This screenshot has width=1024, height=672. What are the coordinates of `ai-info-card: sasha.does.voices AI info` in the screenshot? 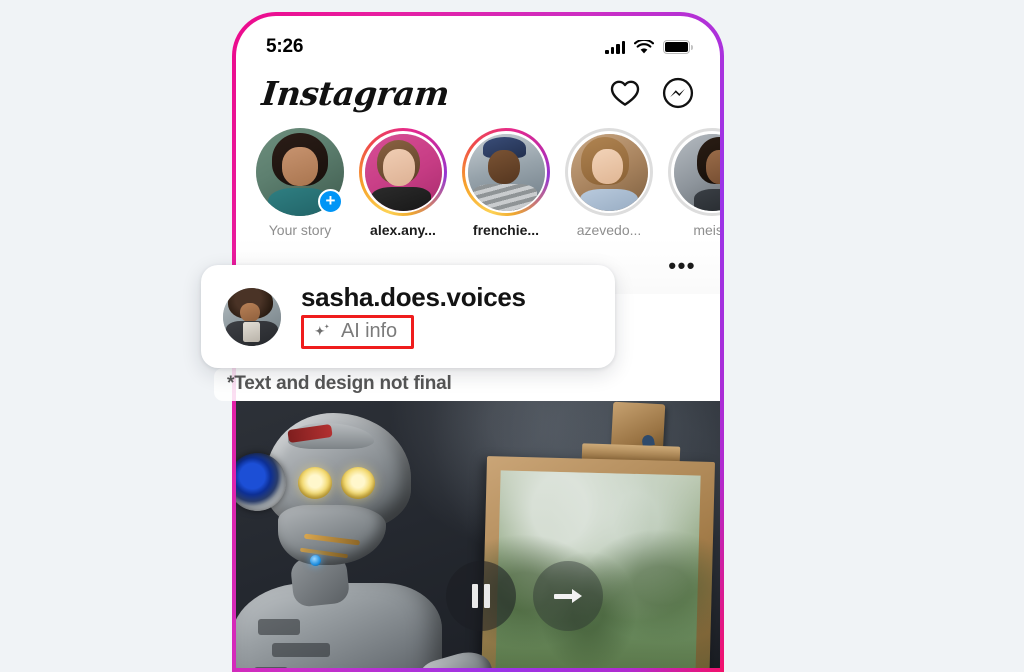 It's located at (408, 316).